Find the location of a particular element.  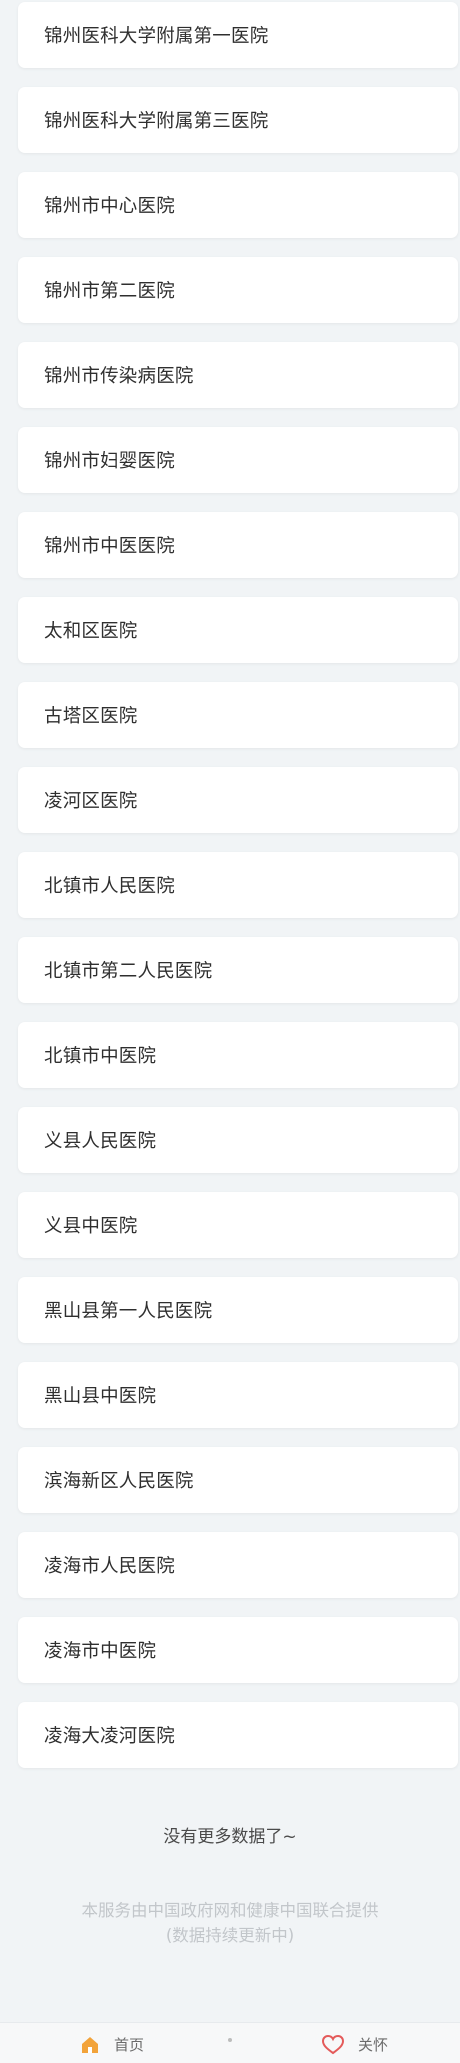

no-more-data-text: 没有更多数据了~ is located at coordinates (230, 1837).